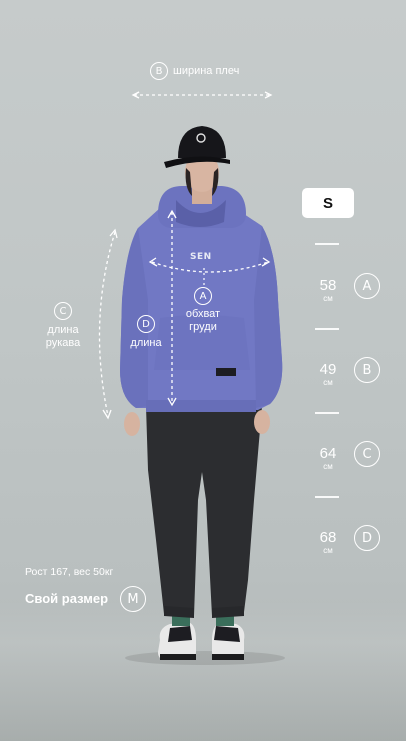  I want to click on measurement-d-value: 68 см, so click(328, 542).